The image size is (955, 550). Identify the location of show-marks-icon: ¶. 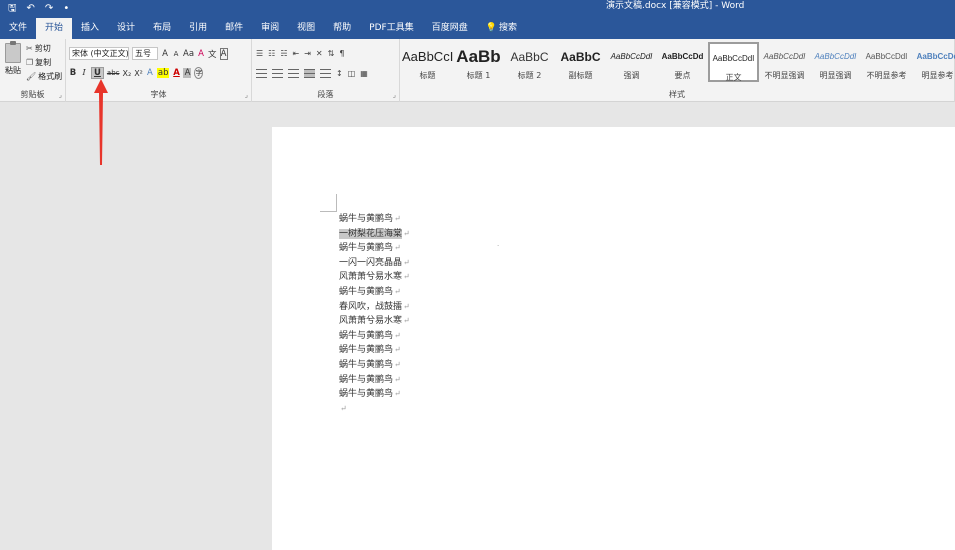
(341, 53).